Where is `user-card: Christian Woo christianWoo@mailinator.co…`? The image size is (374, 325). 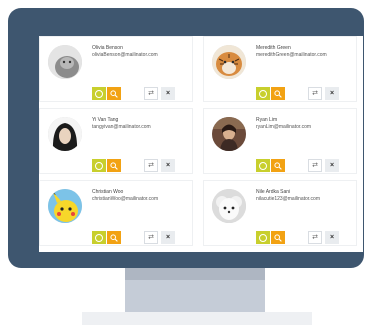
user-card: Christian Woo christianWoo@mailinator.co… is located at coordinates (116, 213).